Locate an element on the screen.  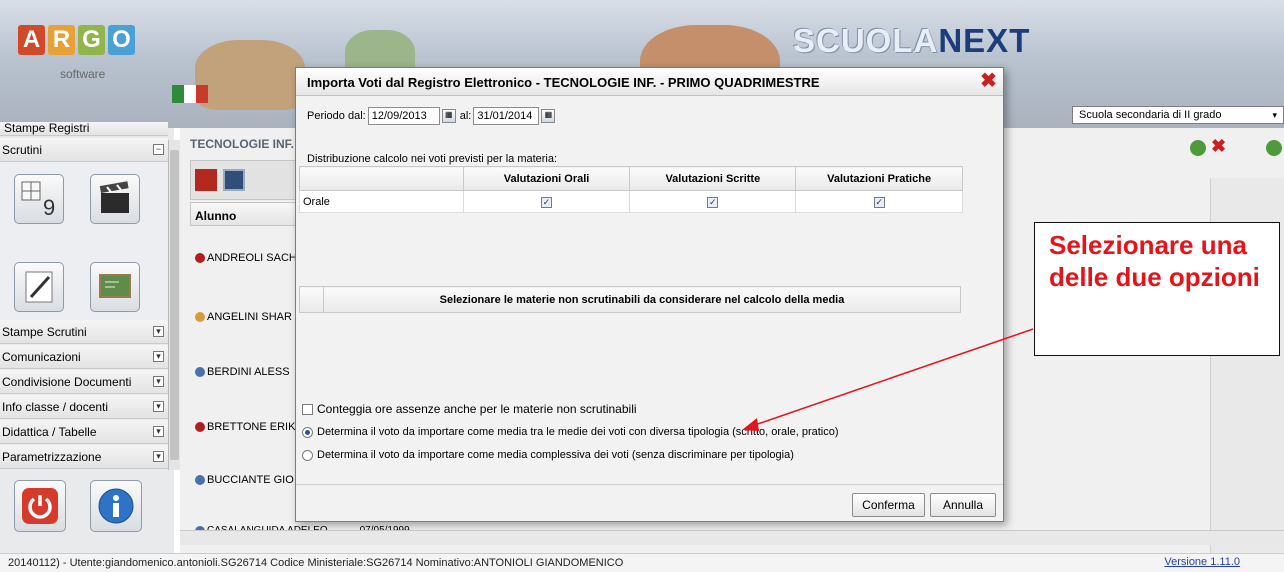
horizontal-scrollbar is located at coordinates (732, 537).